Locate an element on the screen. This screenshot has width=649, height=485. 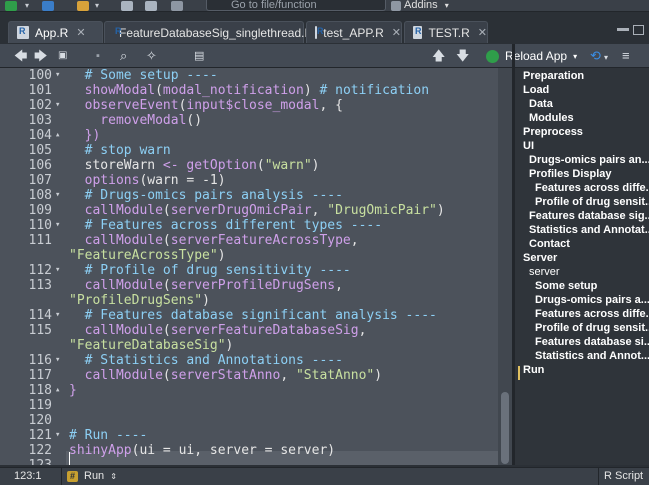
code-line: 103 removeModal() is located at coordinates (250, 120).